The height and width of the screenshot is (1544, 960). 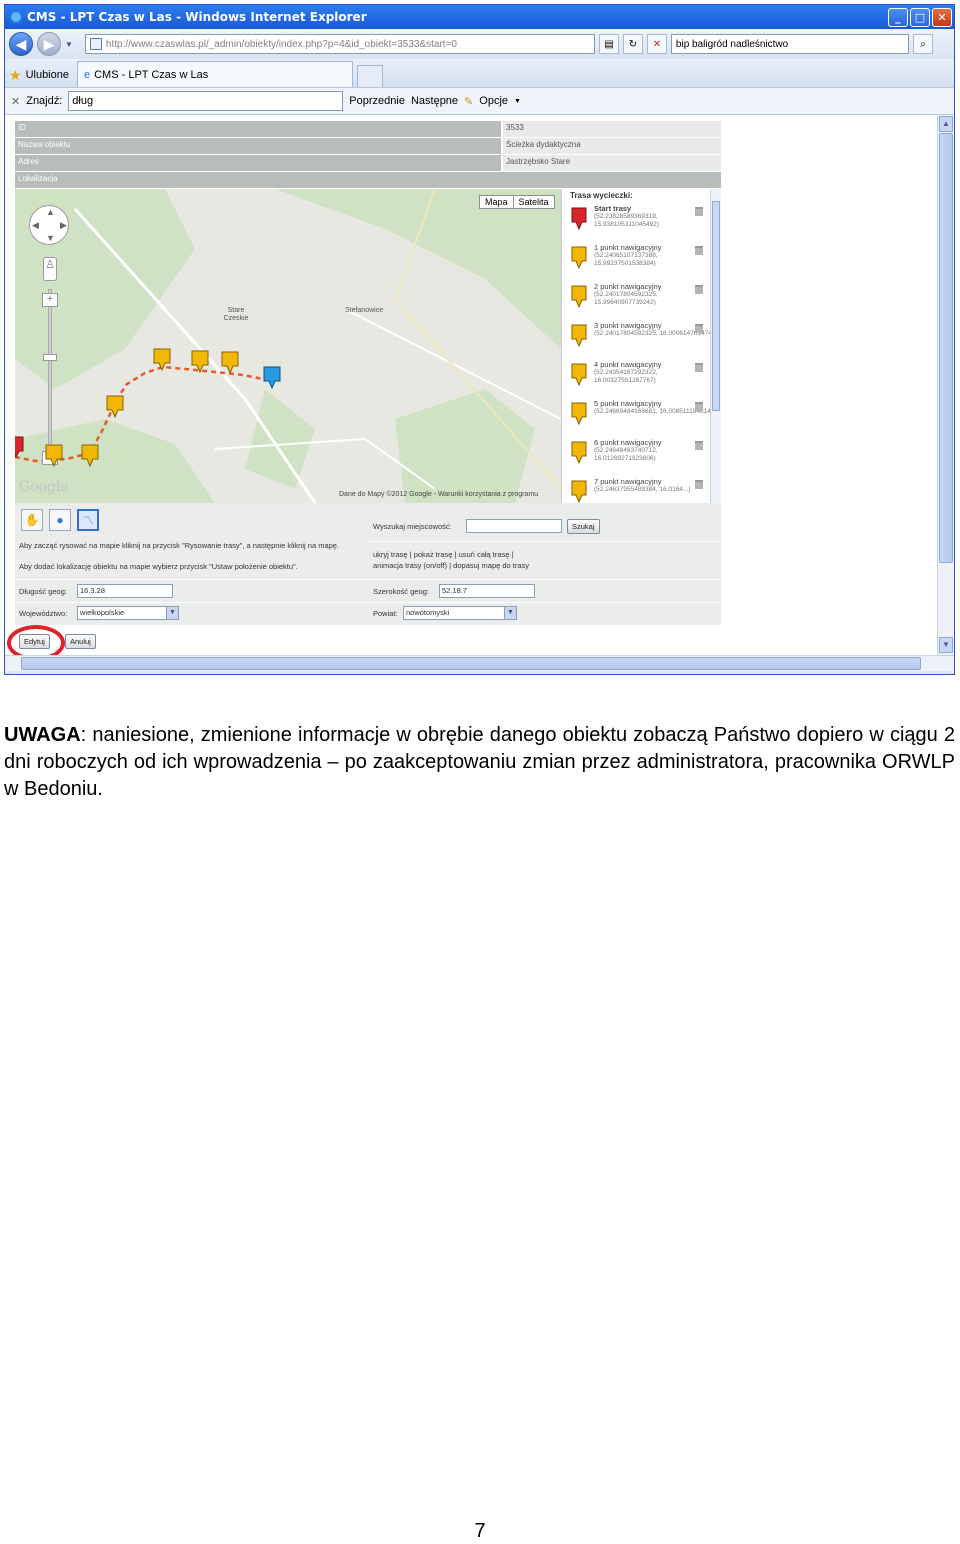 I want to click on voivodeship-select: wielkopolskie ▼, so click(x=128, y=613).